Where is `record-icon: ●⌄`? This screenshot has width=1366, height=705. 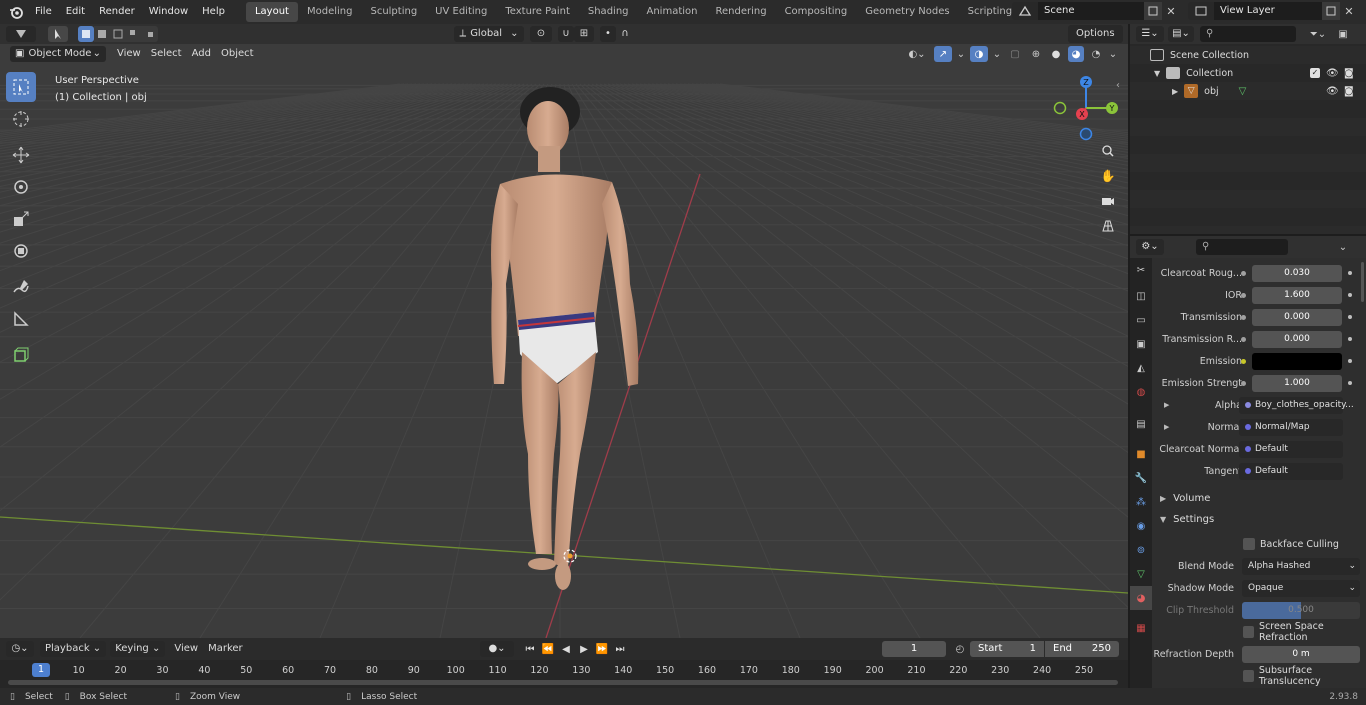
record-icon: ●⌄ is located at coordinates (497, 649).